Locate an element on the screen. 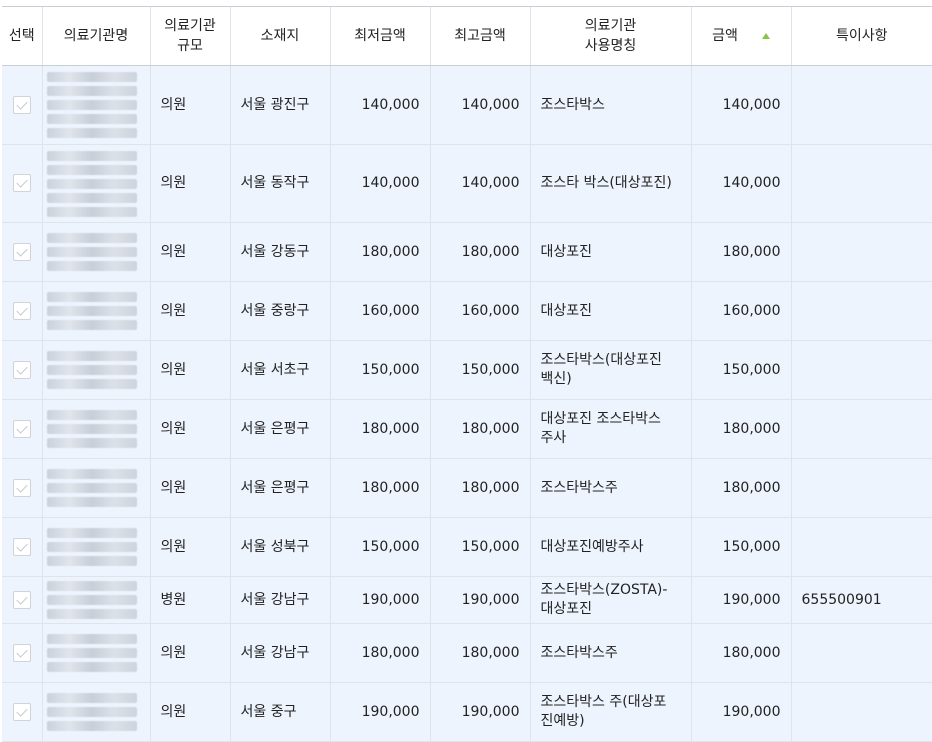 The width and height of the screenshot is (932, 742). min-amount-cell: 150,000 is located at coordinates (379, 370).